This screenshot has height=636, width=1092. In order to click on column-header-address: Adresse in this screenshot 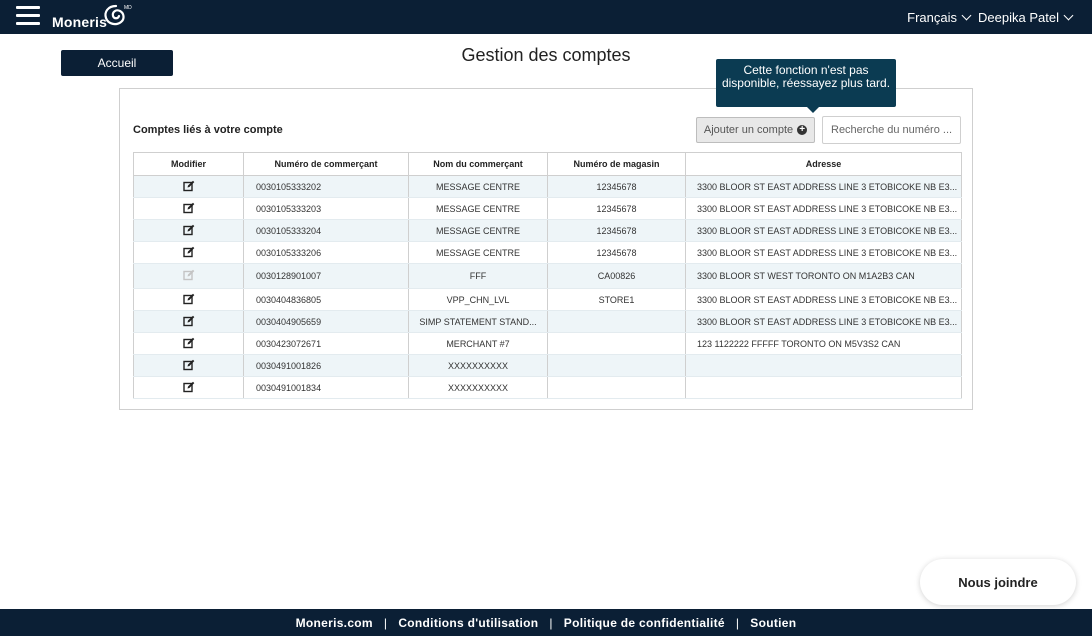, I will do `click(823, 164)`.